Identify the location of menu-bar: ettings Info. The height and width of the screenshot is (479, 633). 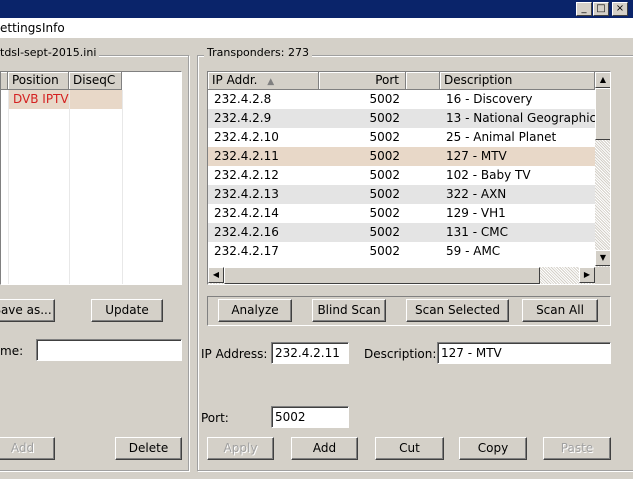
(316, 28).